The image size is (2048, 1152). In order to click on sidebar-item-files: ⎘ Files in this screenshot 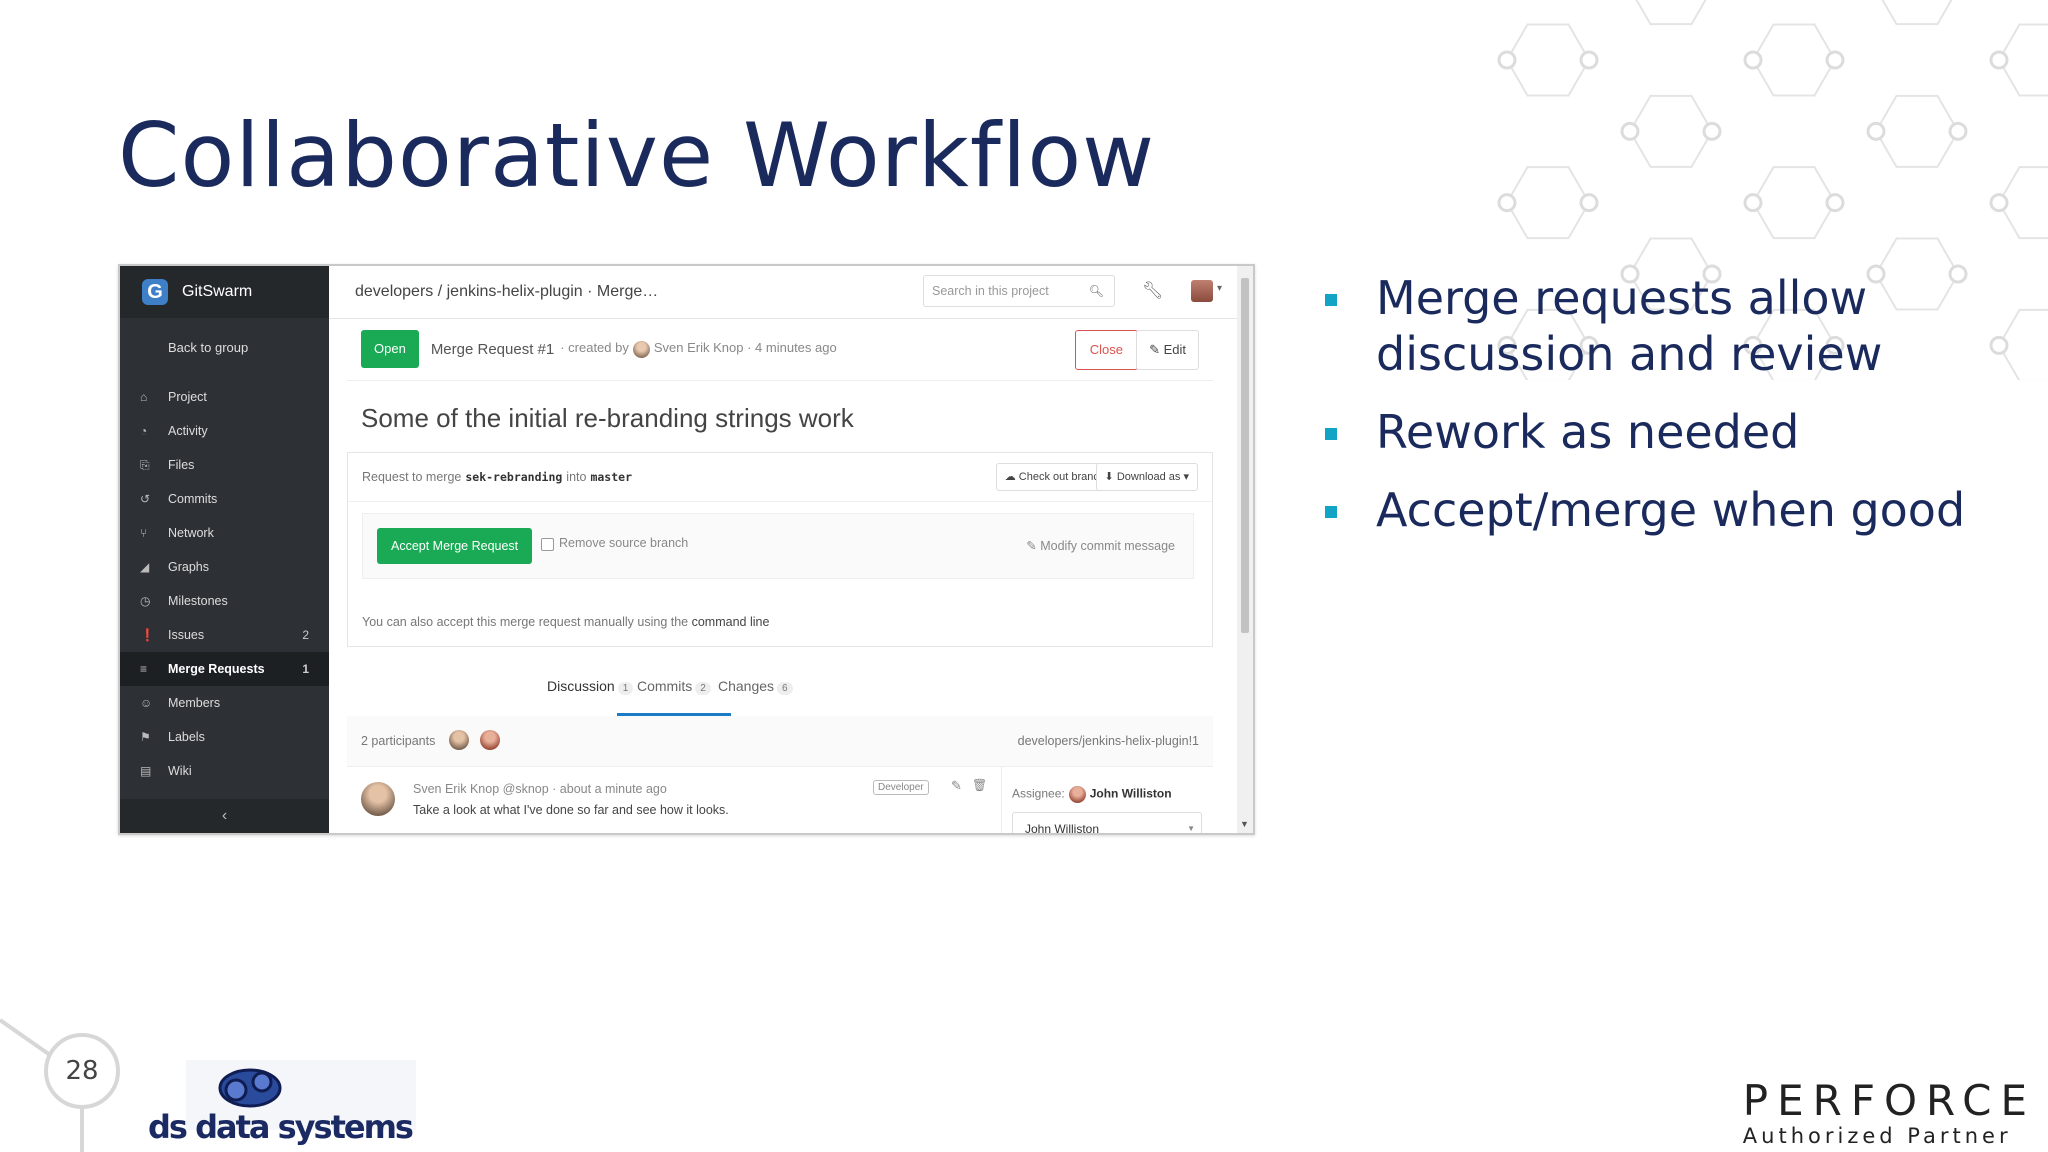, I will do `click(224, 465)`.